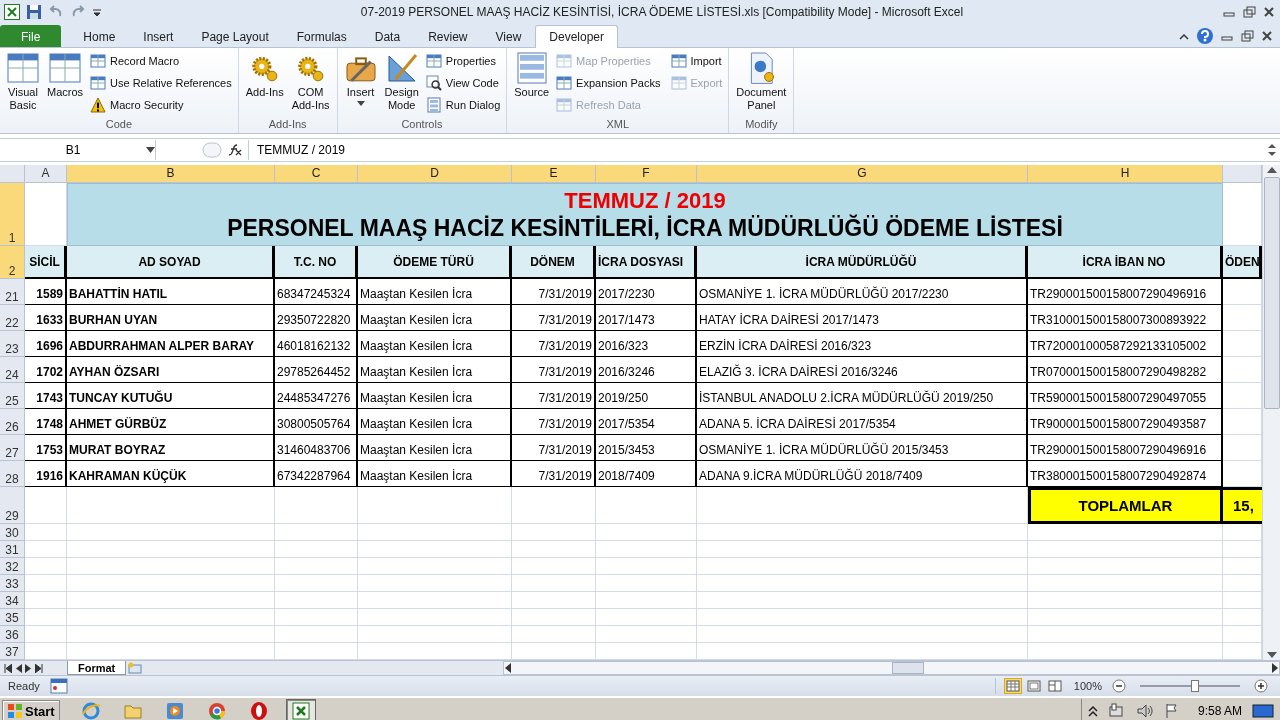  I want to click on ribbon-tab: Home, so click(99, 36).